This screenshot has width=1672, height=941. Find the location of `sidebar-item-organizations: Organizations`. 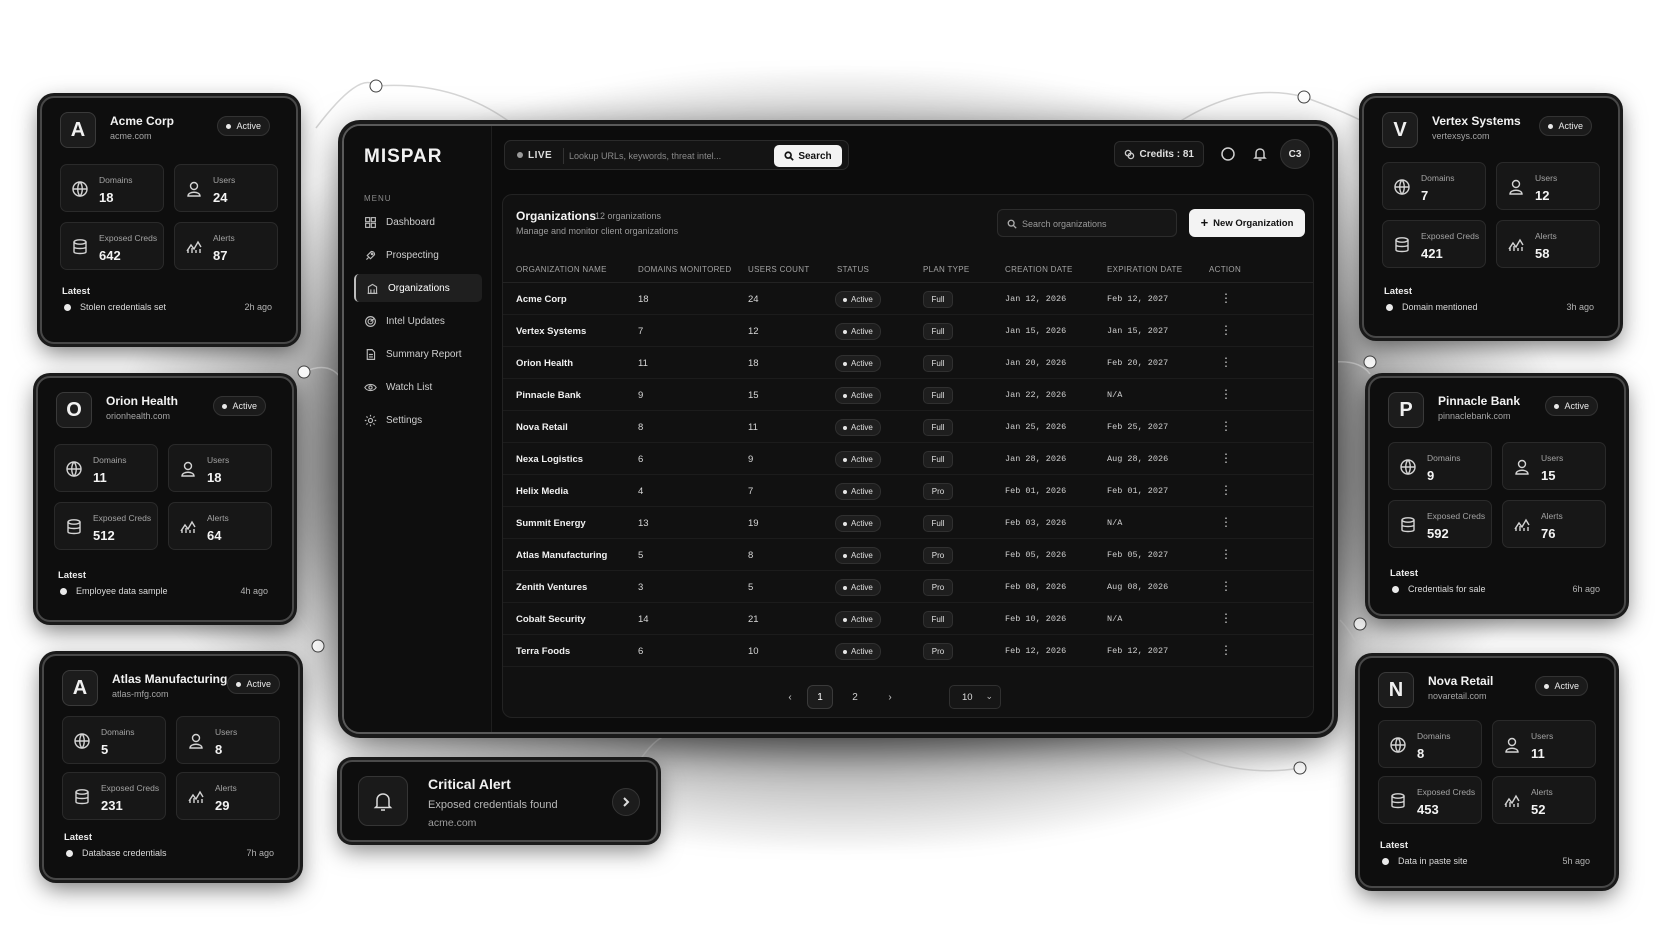

sidebar-item-organizations: Organizations is located at coordinates (418, 288).